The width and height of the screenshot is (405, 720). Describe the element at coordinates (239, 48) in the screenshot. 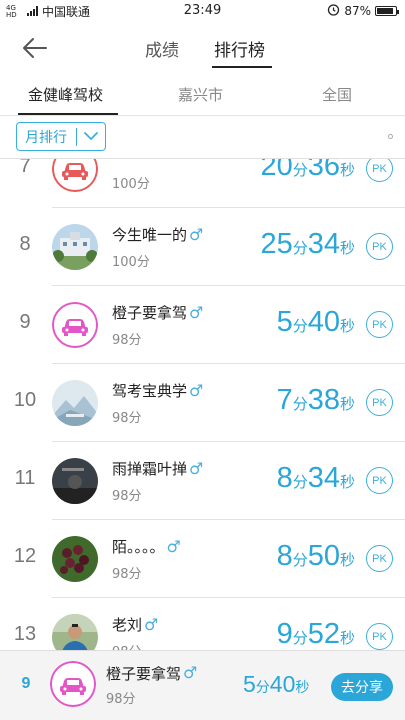

I see `tab-leaderboard: 排行榜` at that location.